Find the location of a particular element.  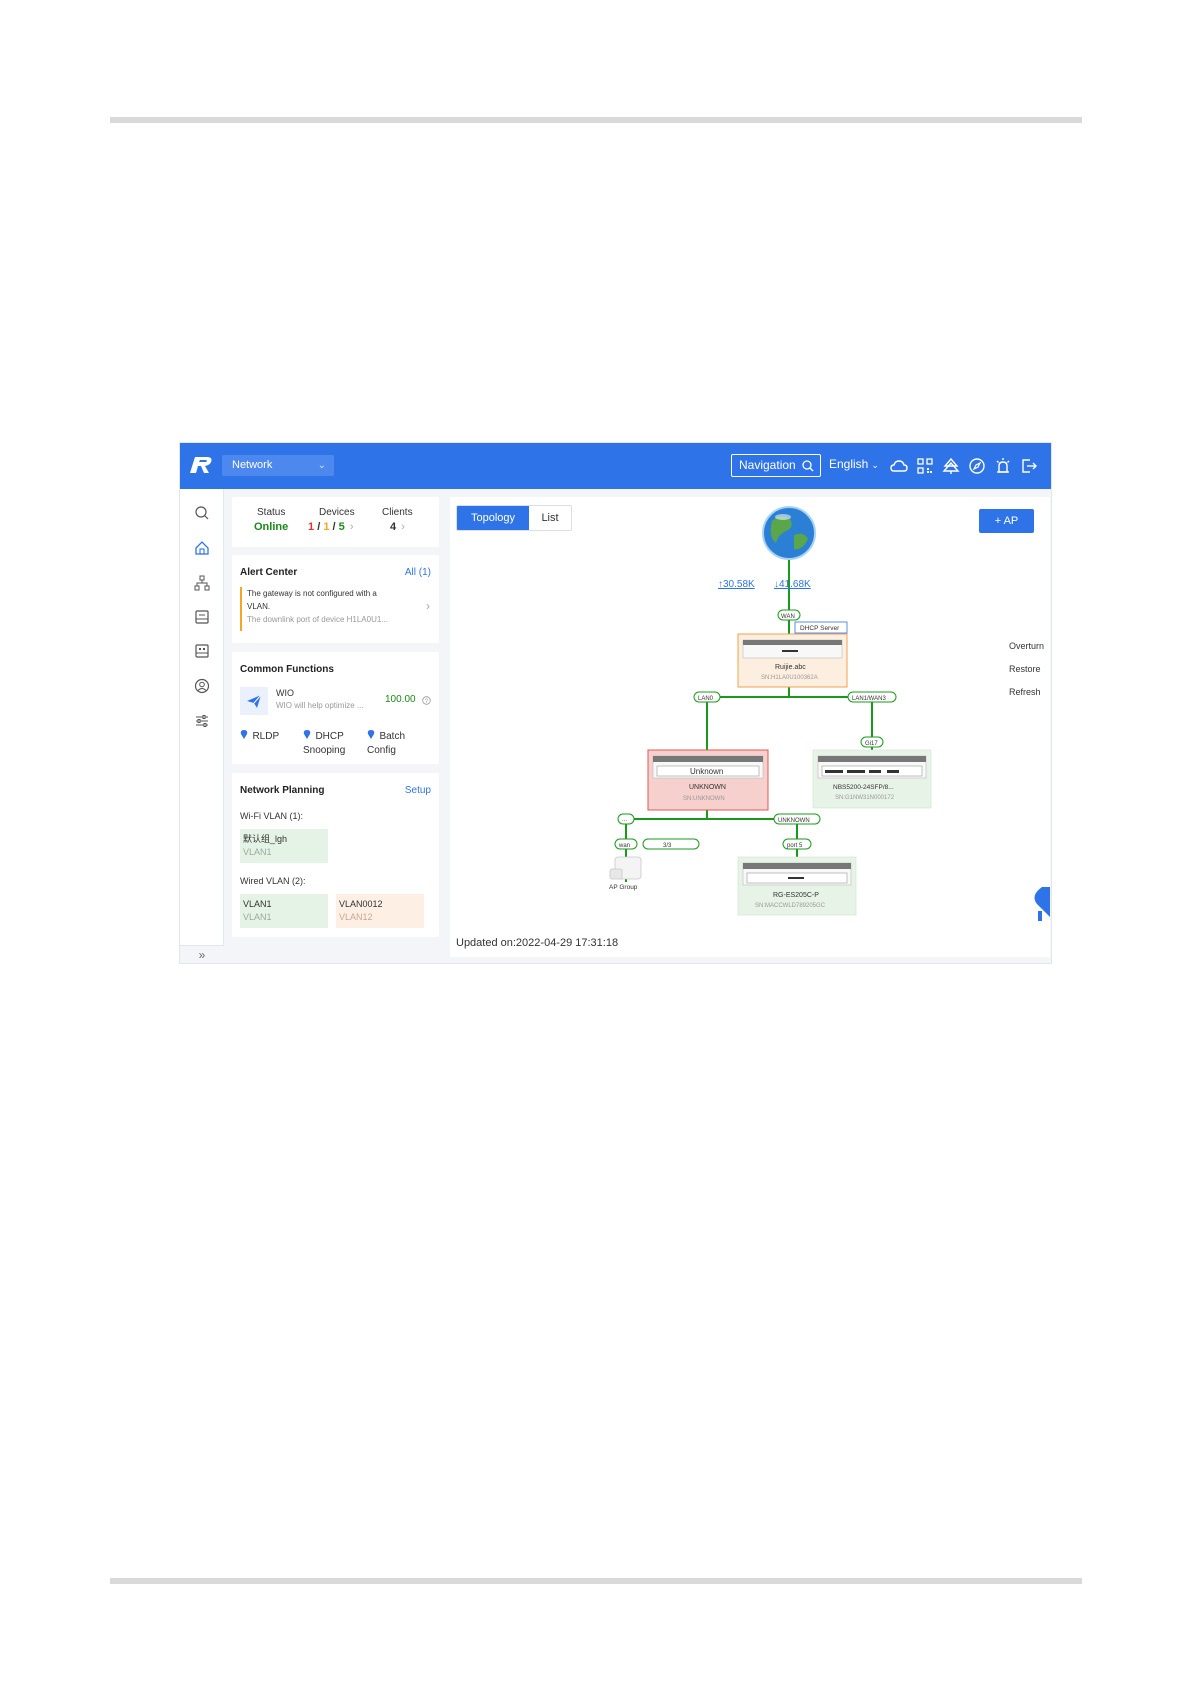

port-label-unknown: UNKNOWN is located at coordinates (797, 819).